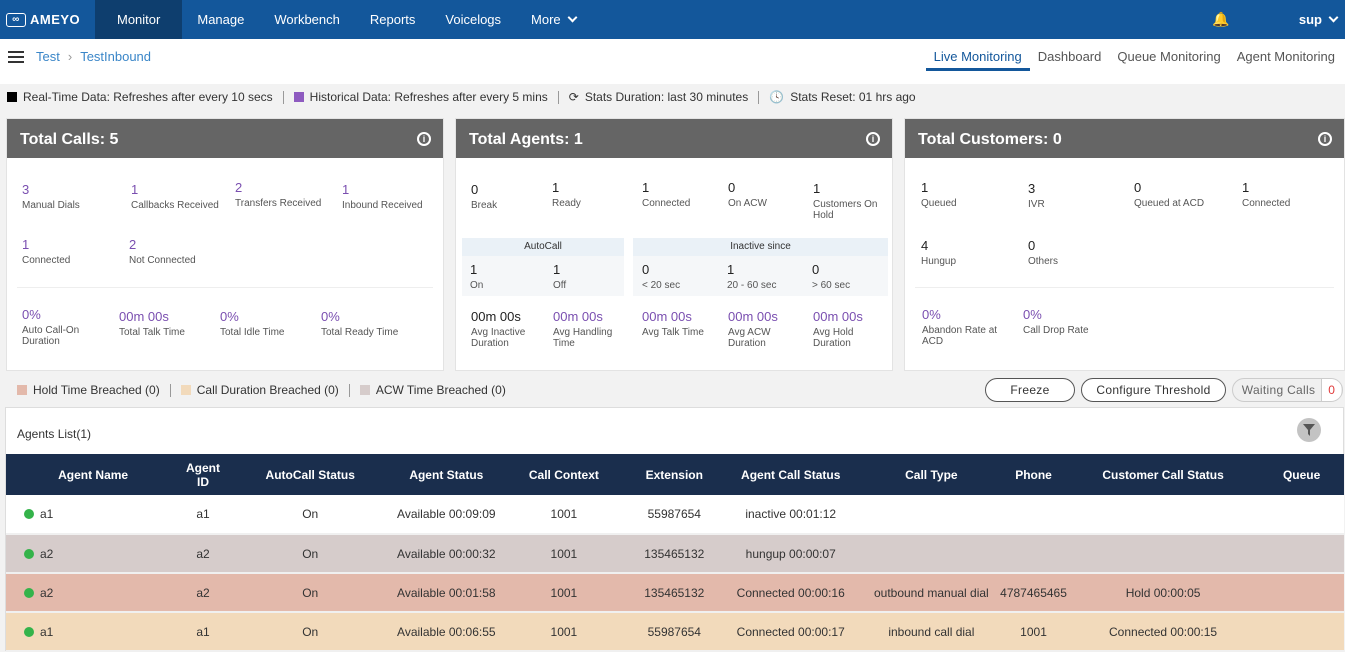 Image resolution: width=1345 pixels, height=652 pixels. Describe the element at coordinates (977, 55) in the screenshot. I see `tab-live-monitoring: Live Monitoring` at that location.